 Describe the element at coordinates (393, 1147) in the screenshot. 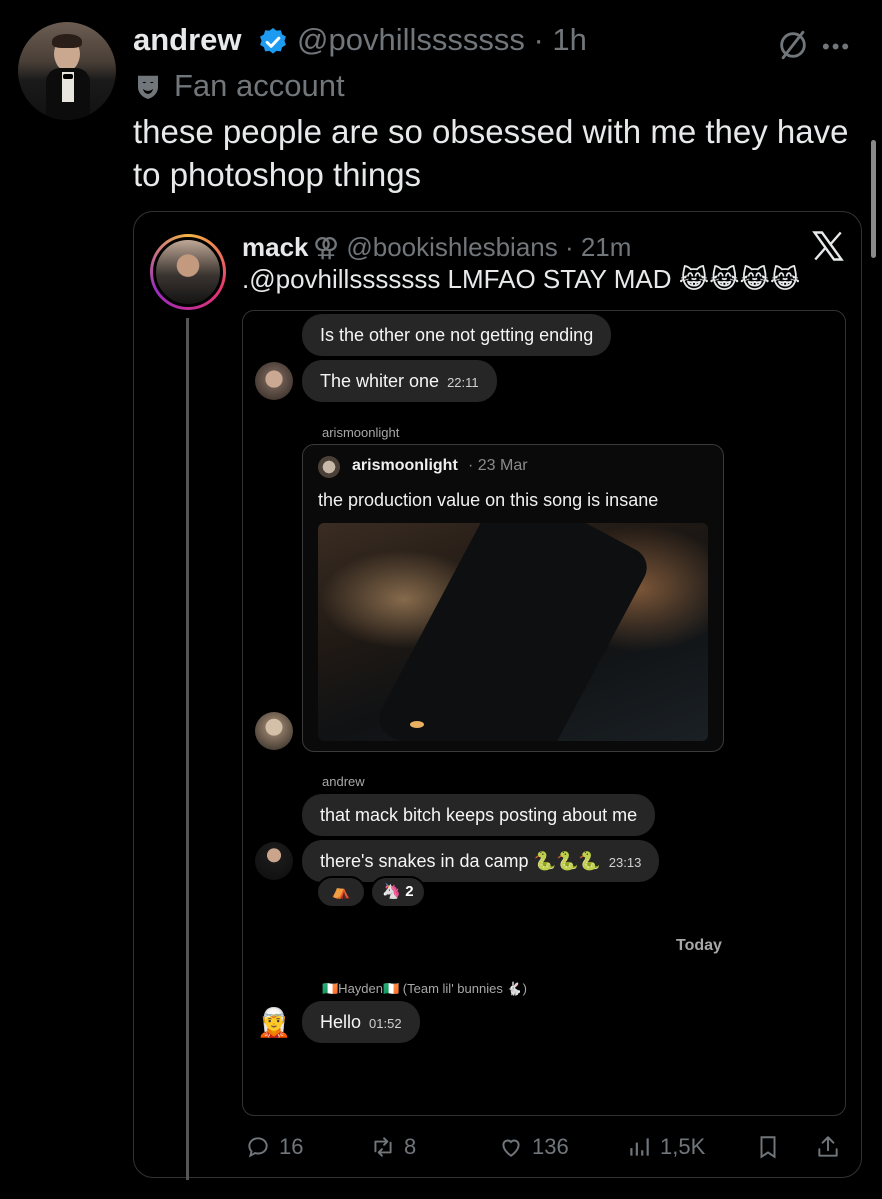

I see `repost-button: 8` at that location.